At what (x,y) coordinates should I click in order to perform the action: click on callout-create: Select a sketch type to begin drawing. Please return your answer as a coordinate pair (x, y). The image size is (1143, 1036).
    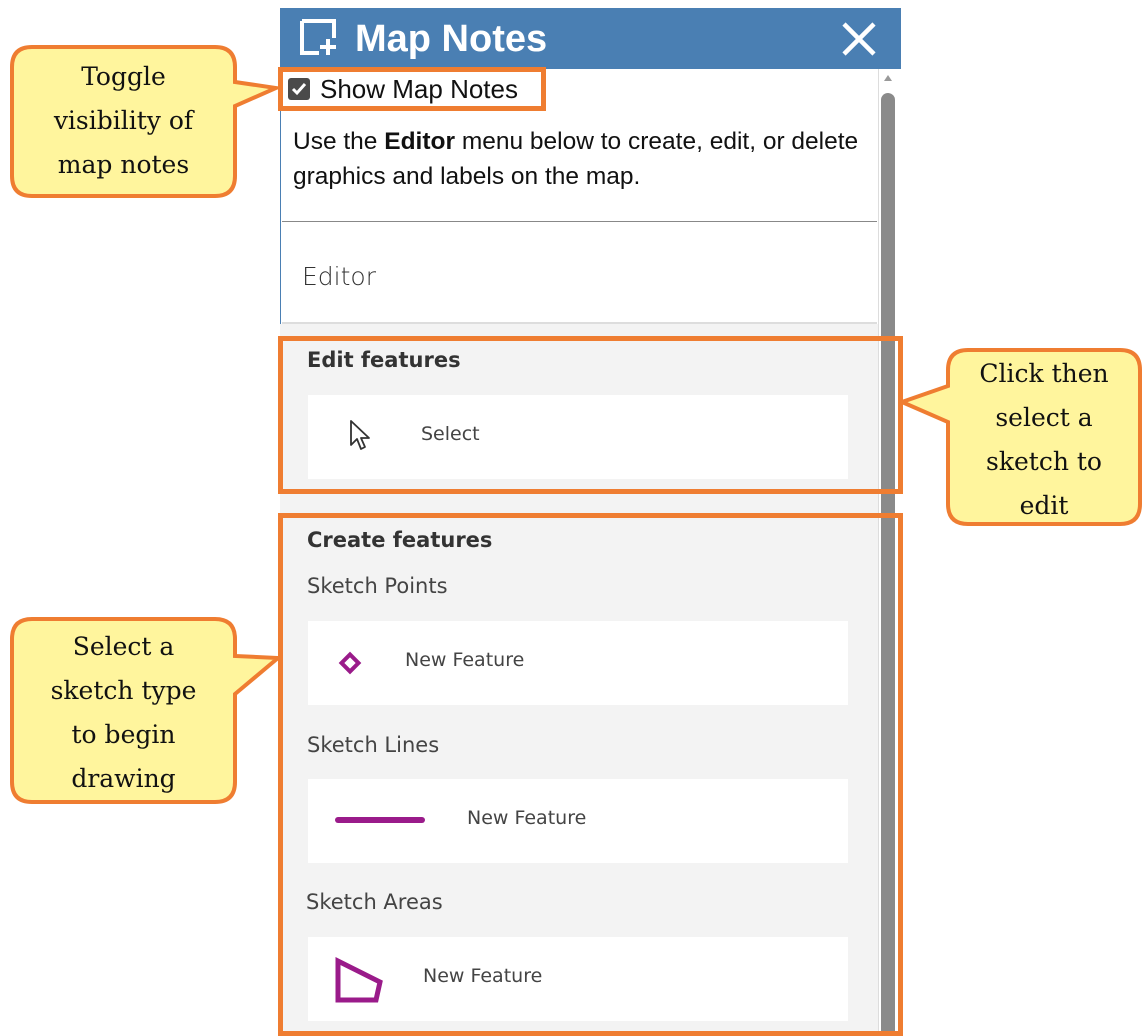
    Looking at the image, I should click on (145, 711).